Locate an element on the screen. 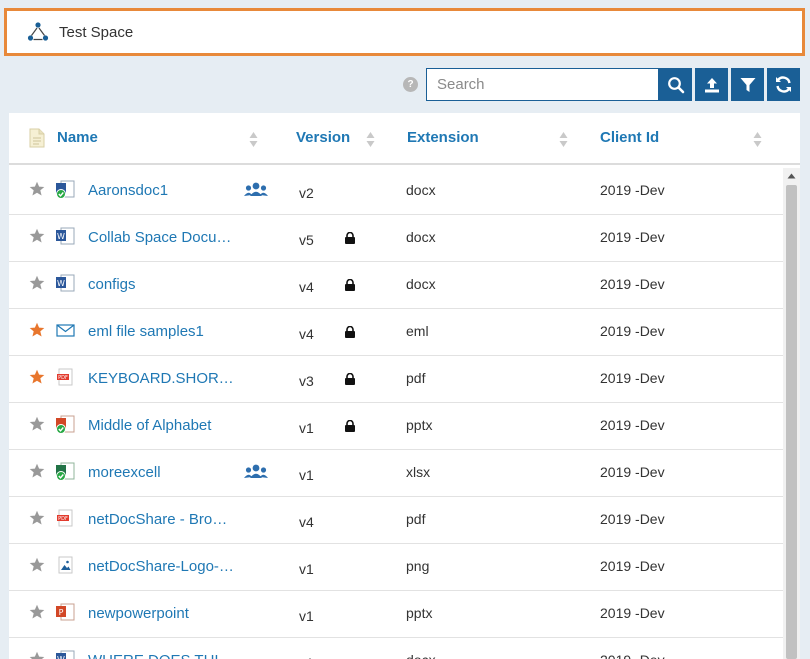 The height and width of the screenshot is (659, 810). extension-cell: eml is located at coordinates (417, 331).